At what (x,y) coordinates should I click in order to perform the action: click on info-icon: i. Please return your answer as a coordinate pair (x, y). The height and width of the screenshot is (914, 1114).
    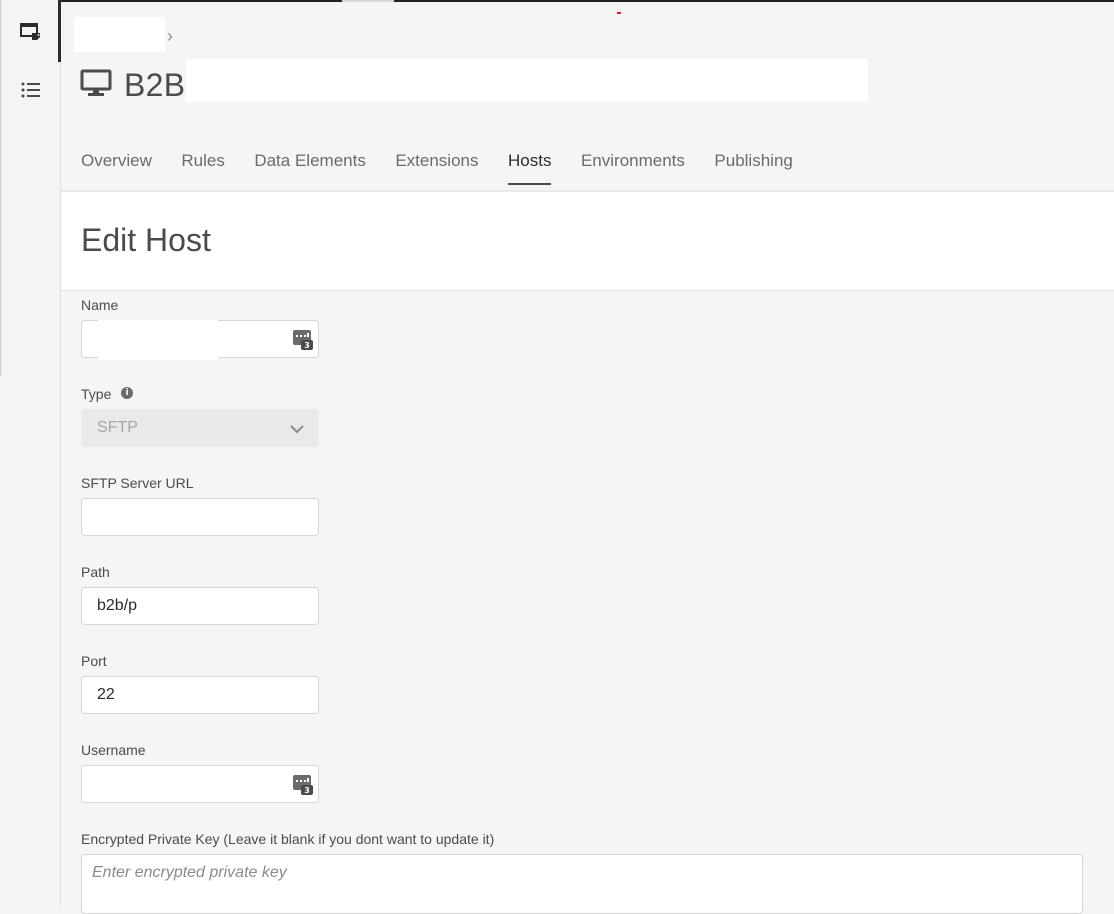
    Looking at the image, I should click on (127, 393).